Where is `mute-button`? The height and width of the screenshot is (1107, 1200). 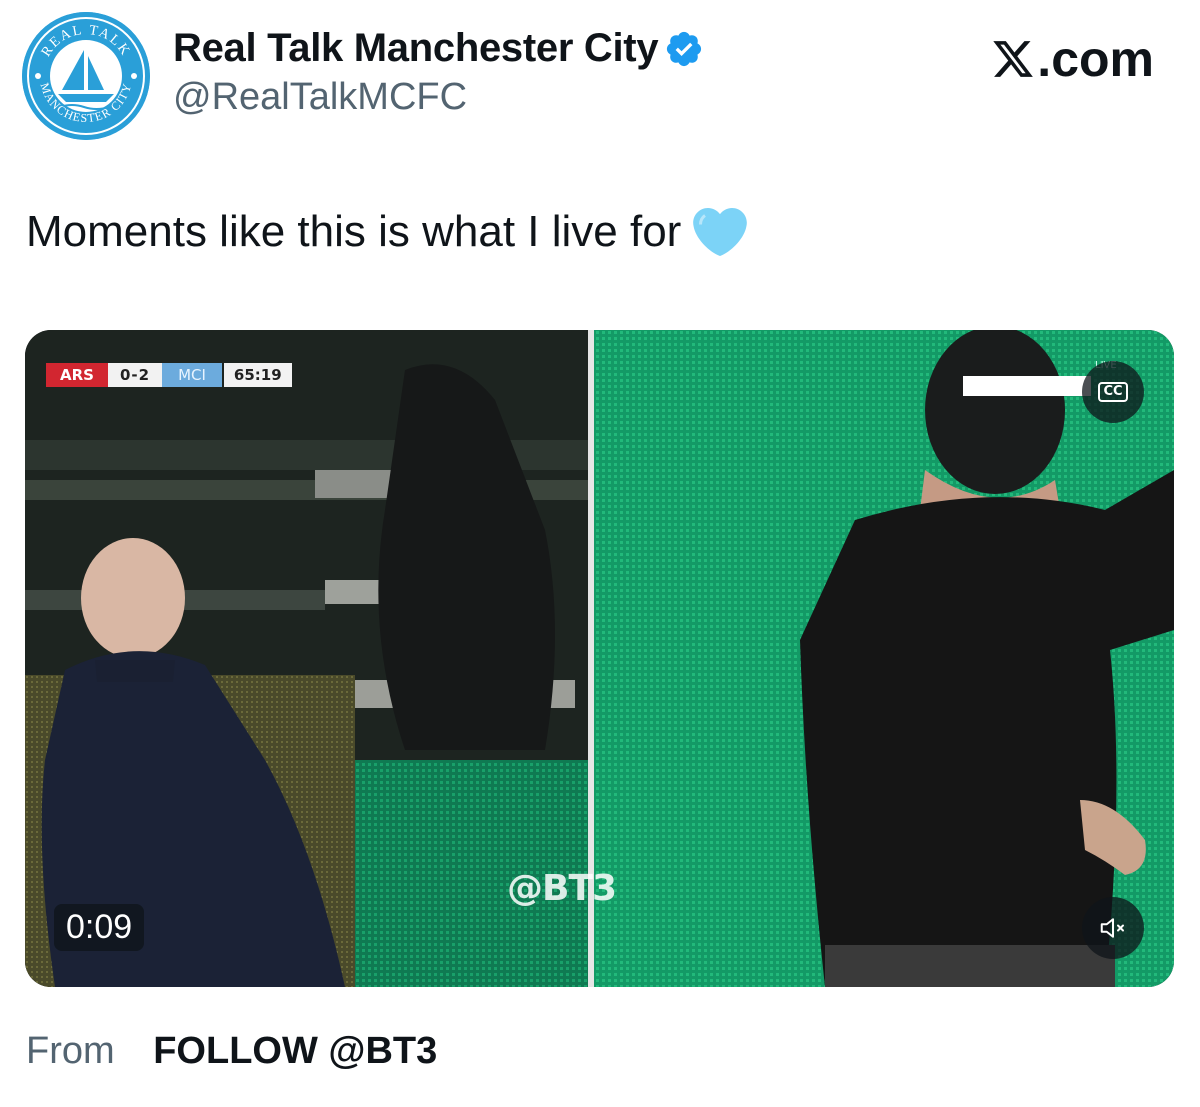 mute-button is located at coordinates (1113, 928).